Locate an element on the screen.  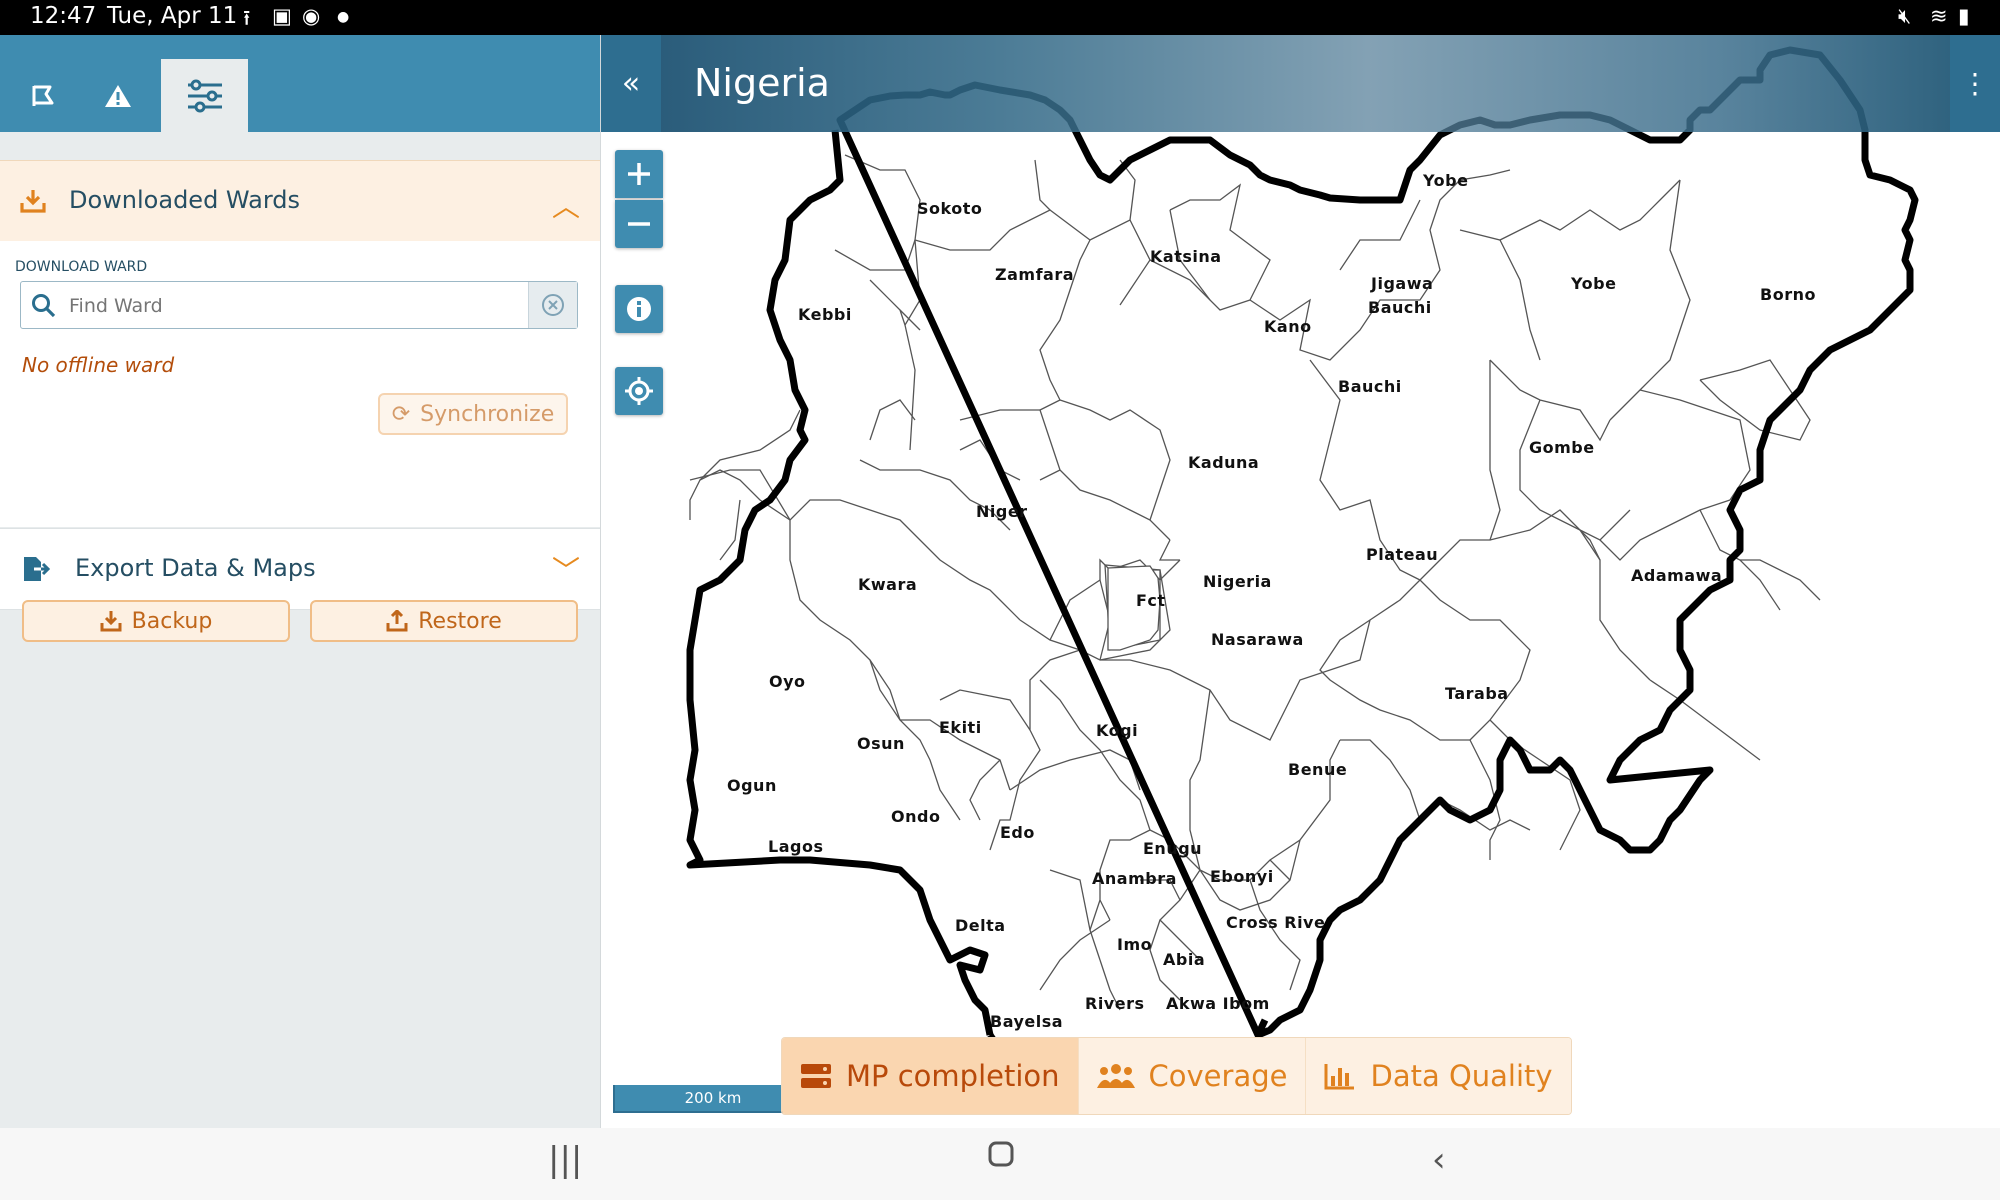
restore-label: Restore is located at coordinates (460, 621).